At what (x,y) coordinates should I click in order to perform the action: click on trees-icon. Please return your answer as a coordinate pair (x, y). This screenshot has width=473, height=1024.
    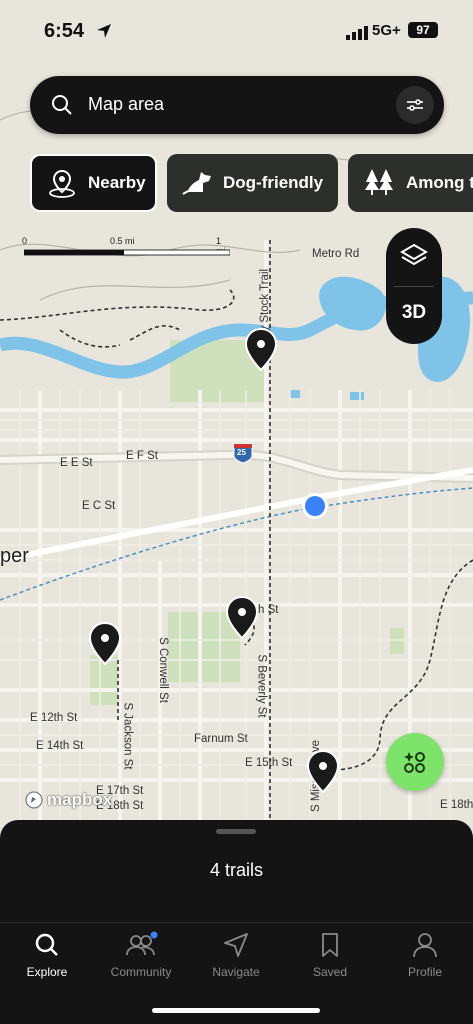
    Looking at the image, I should click on (379, 182).